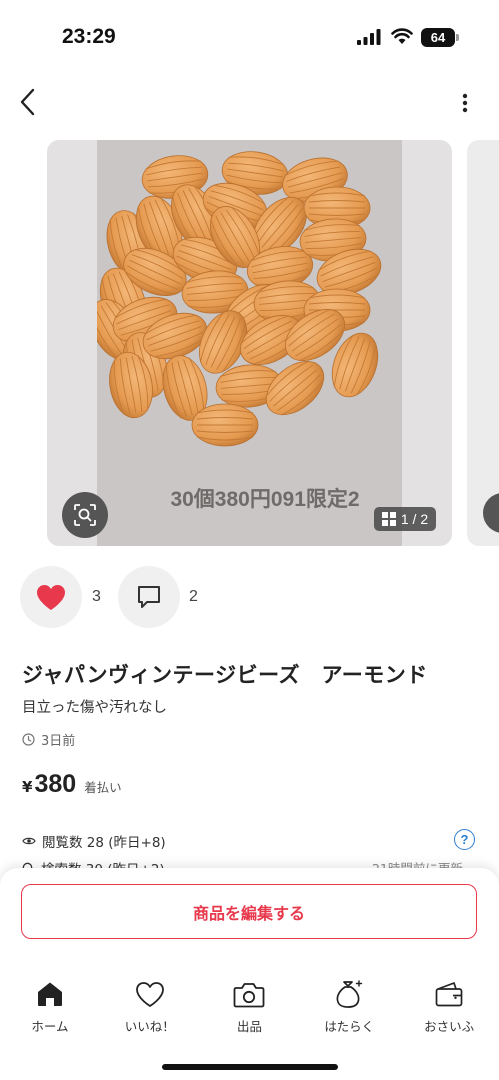 The height and width of the screenshot is (1080, 499). Describe the element at coordinates (369, 37) in the screenshot. I see `cellular-signal-icon` at that location.